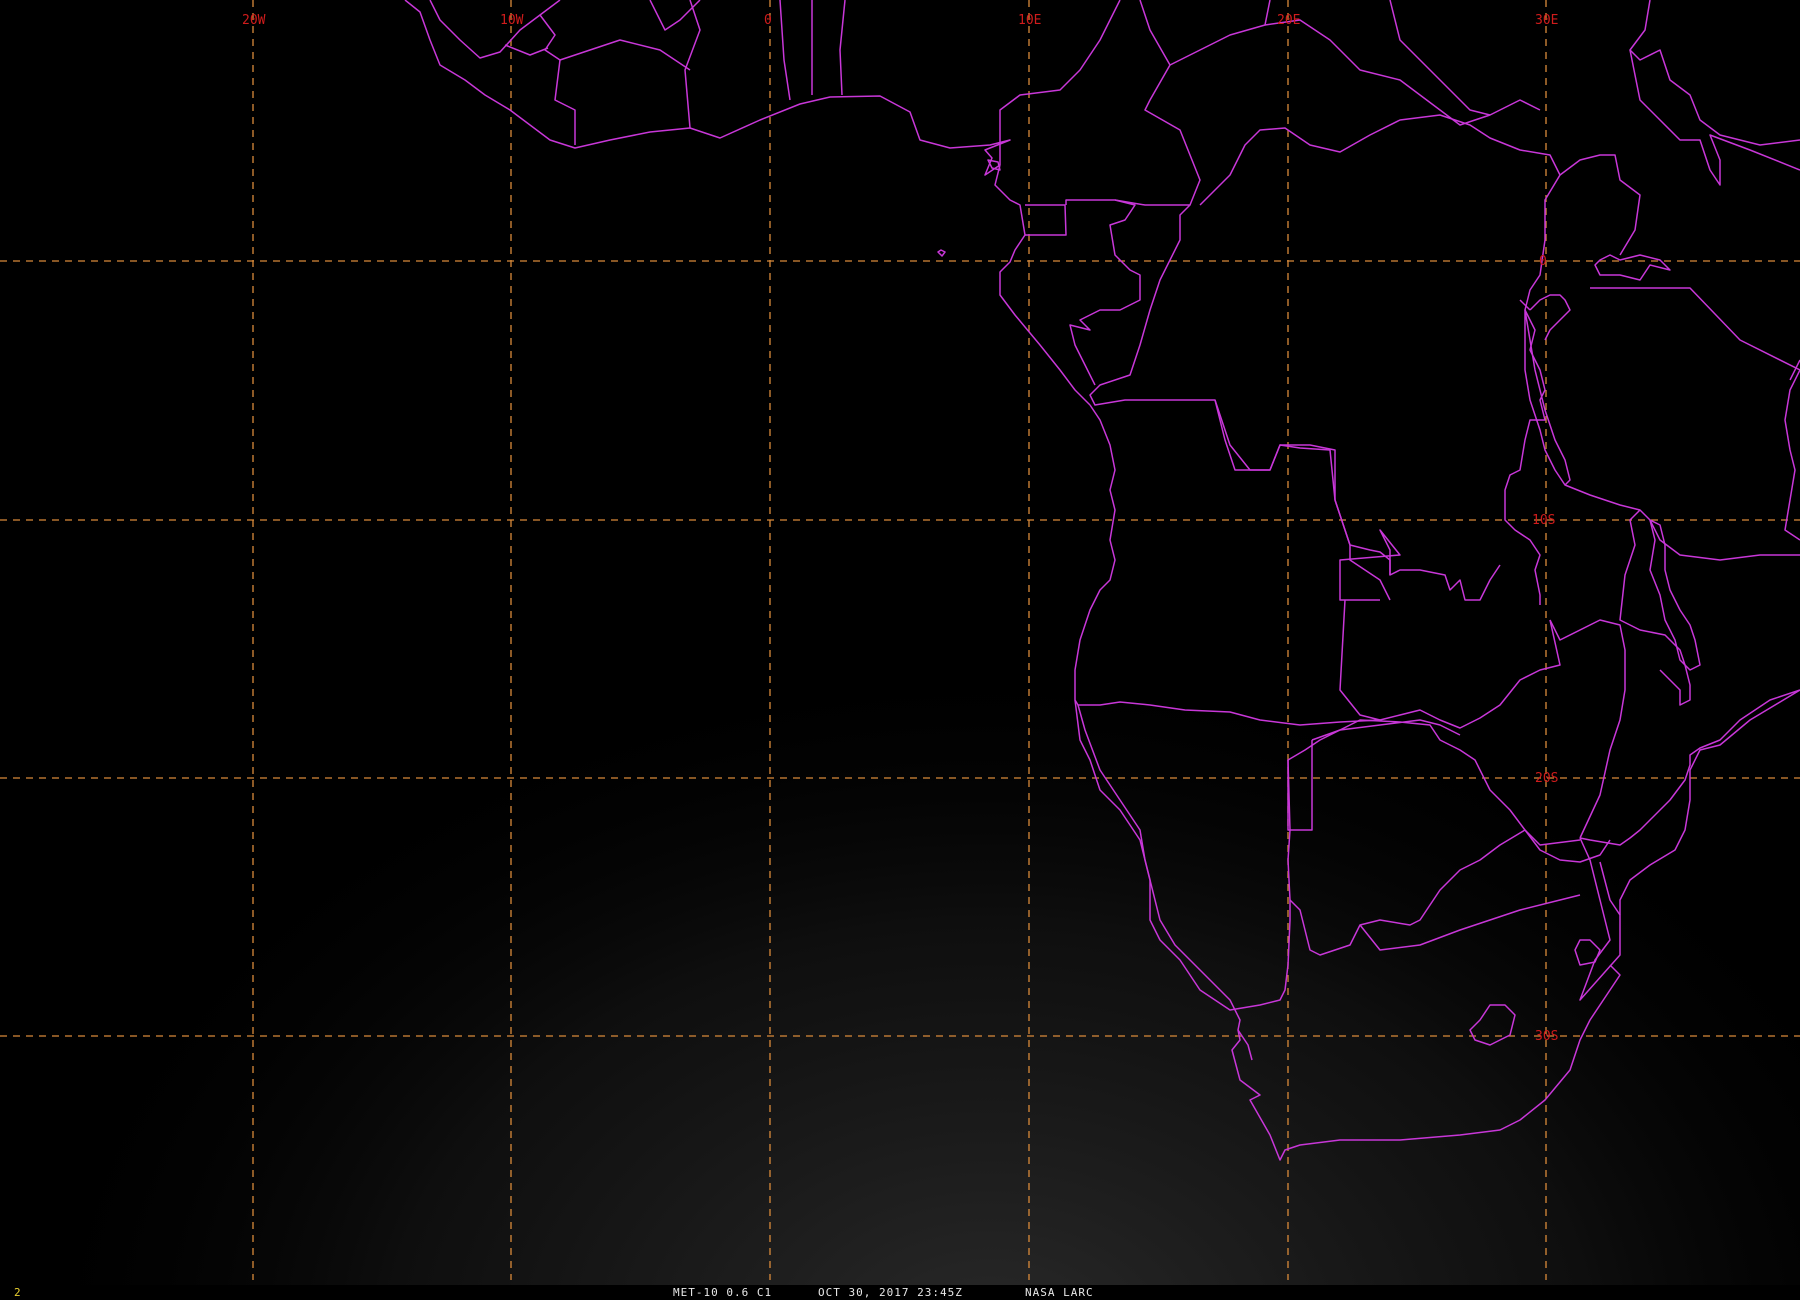  Describe the element at coordinates (1269, 857) in the screenshot. I see `border-namibia` at that location.